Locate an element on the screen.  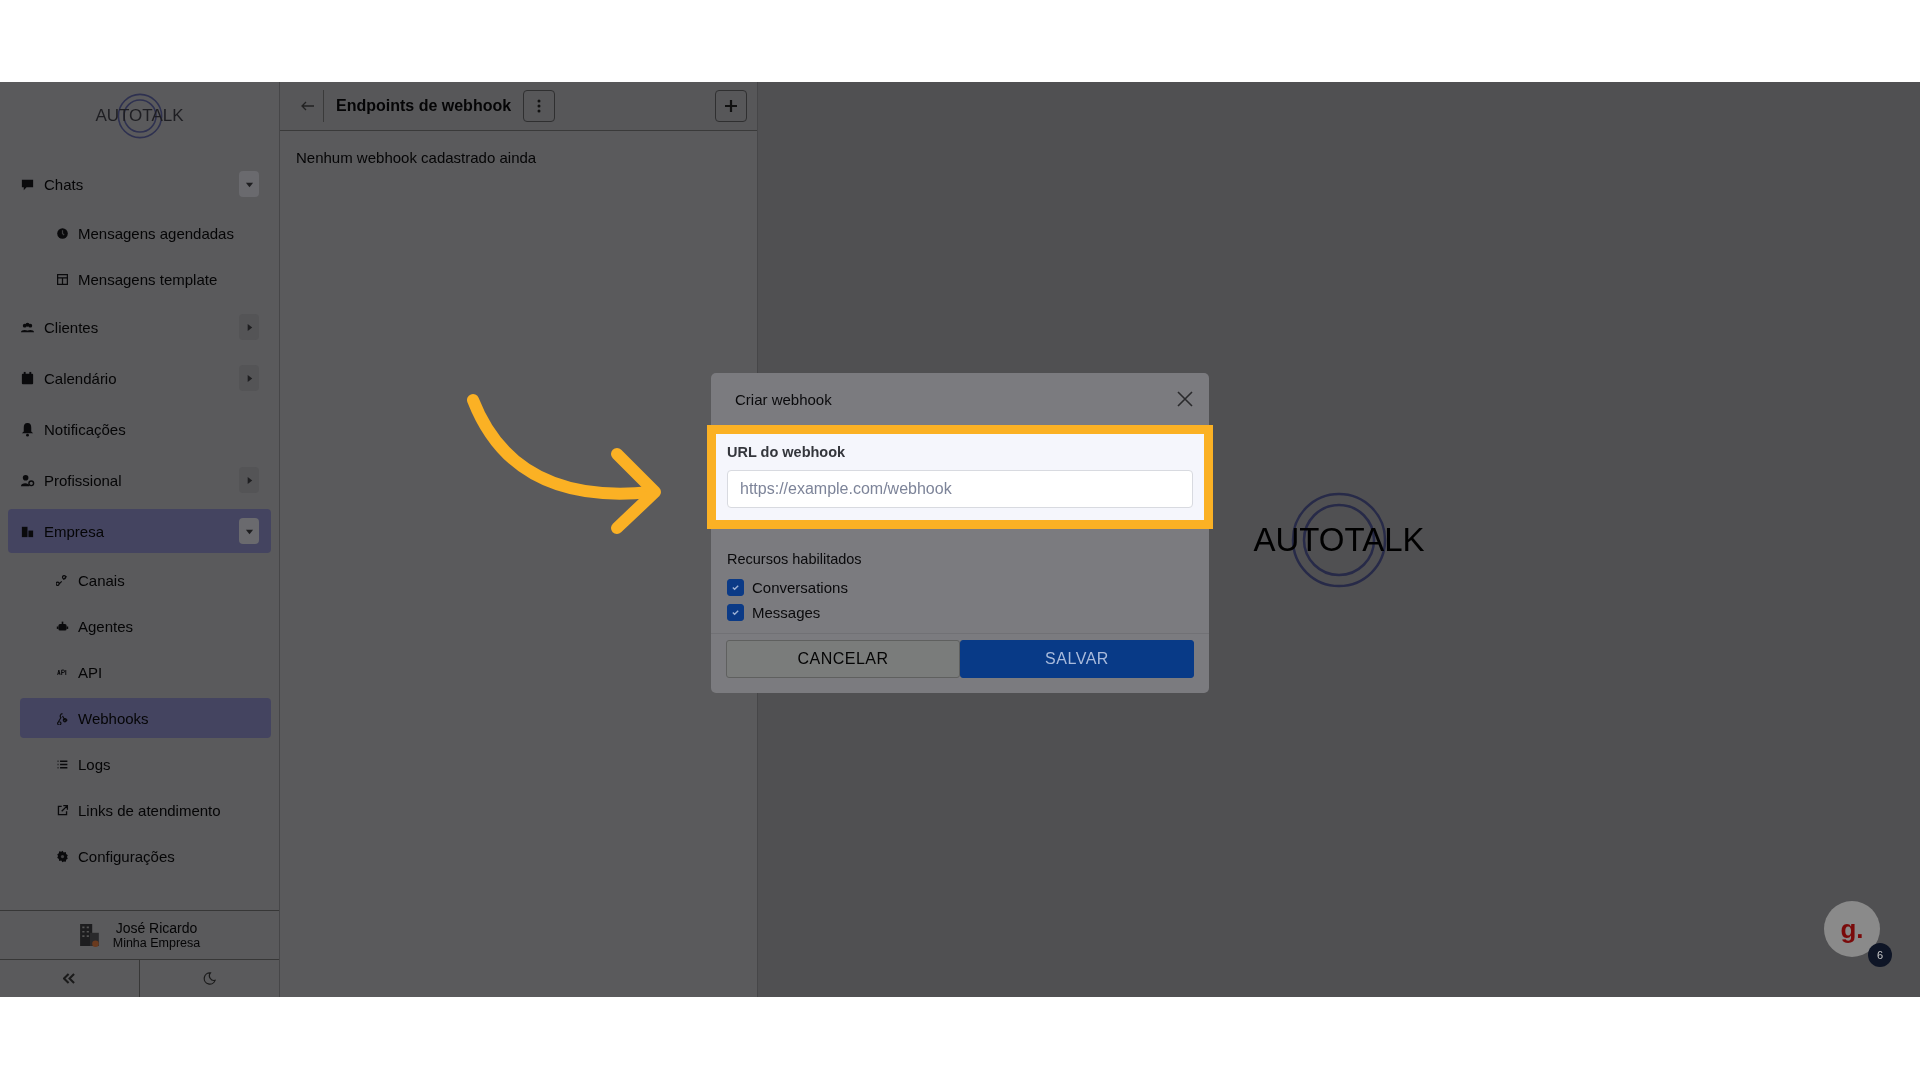
add-button is located at coordinates (731, 106).